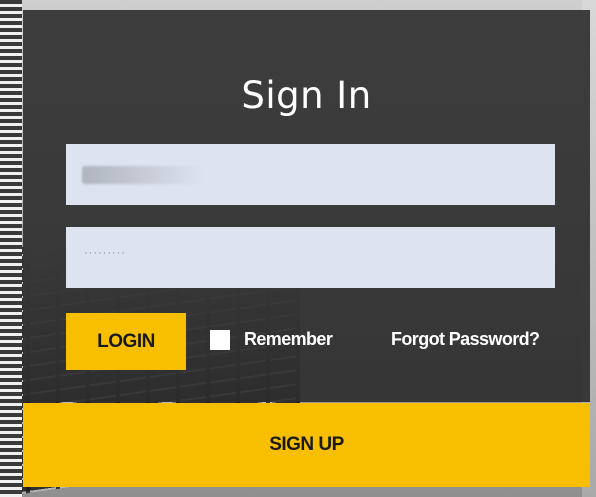 This screenshot has height=497, width=596. I want to click on background-stripes, so click(11, 248).